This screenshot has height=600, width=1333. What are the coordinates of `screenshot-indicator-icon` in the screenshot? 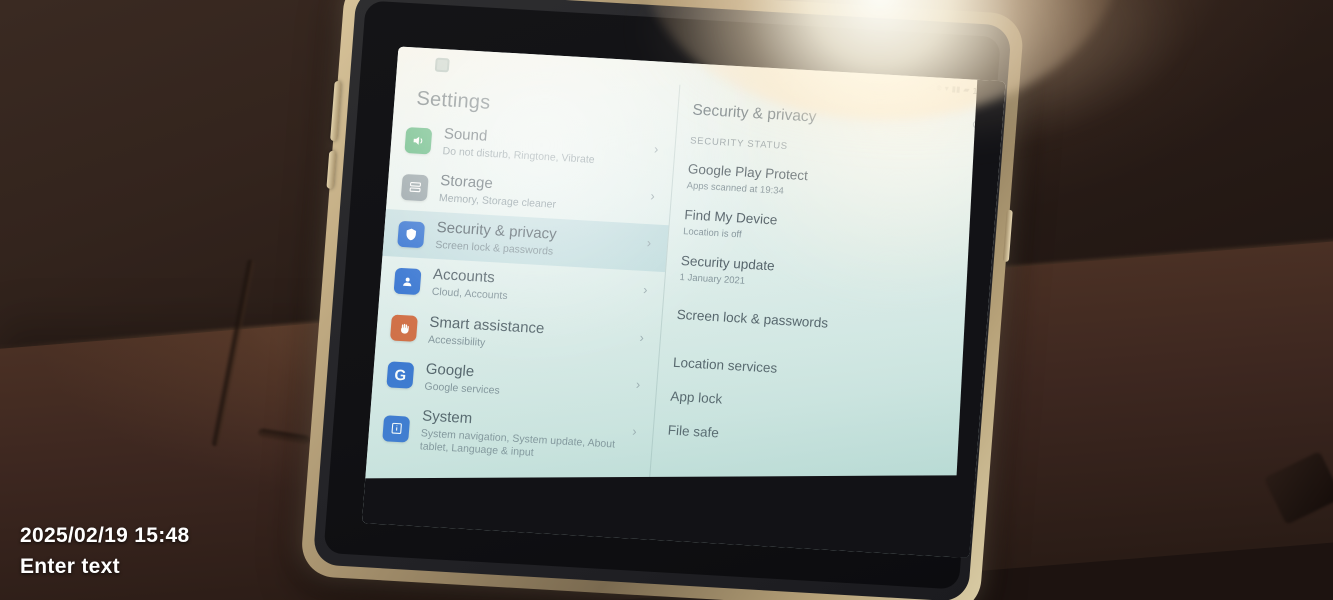 It's located at (442, 65).